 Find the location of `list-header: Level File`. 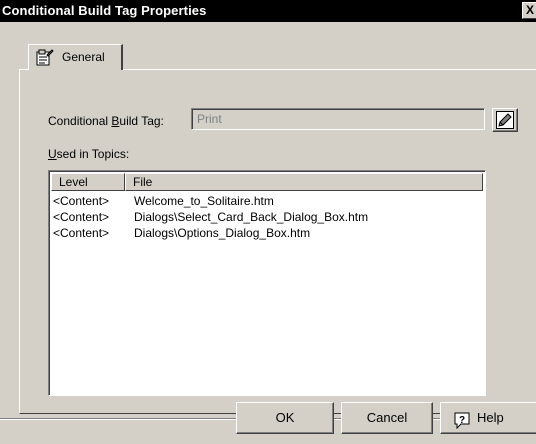

list-header: Level File is located at coordinates (267, 182).